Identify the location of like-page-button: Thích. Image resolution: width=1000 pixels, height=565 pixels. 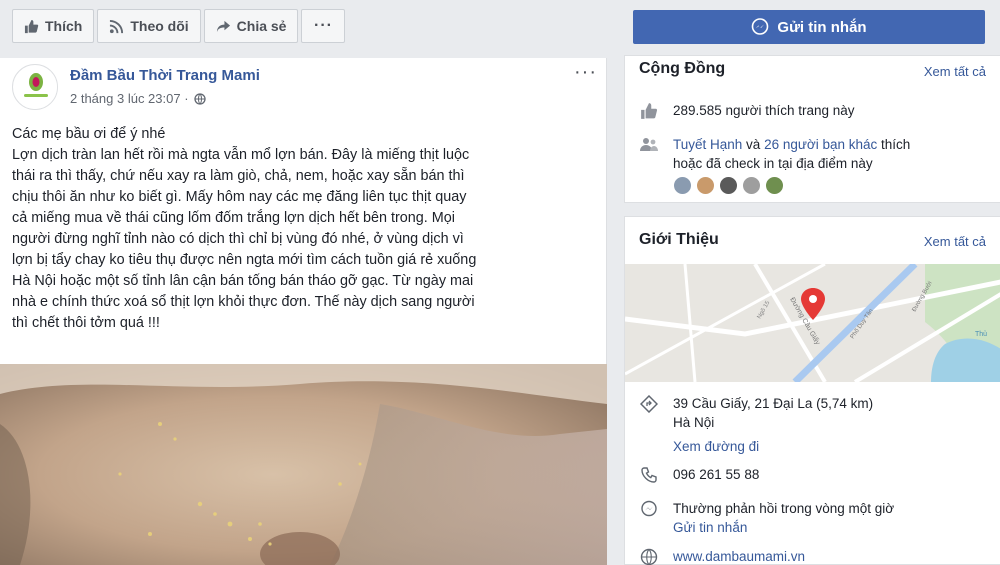
(53, 26).